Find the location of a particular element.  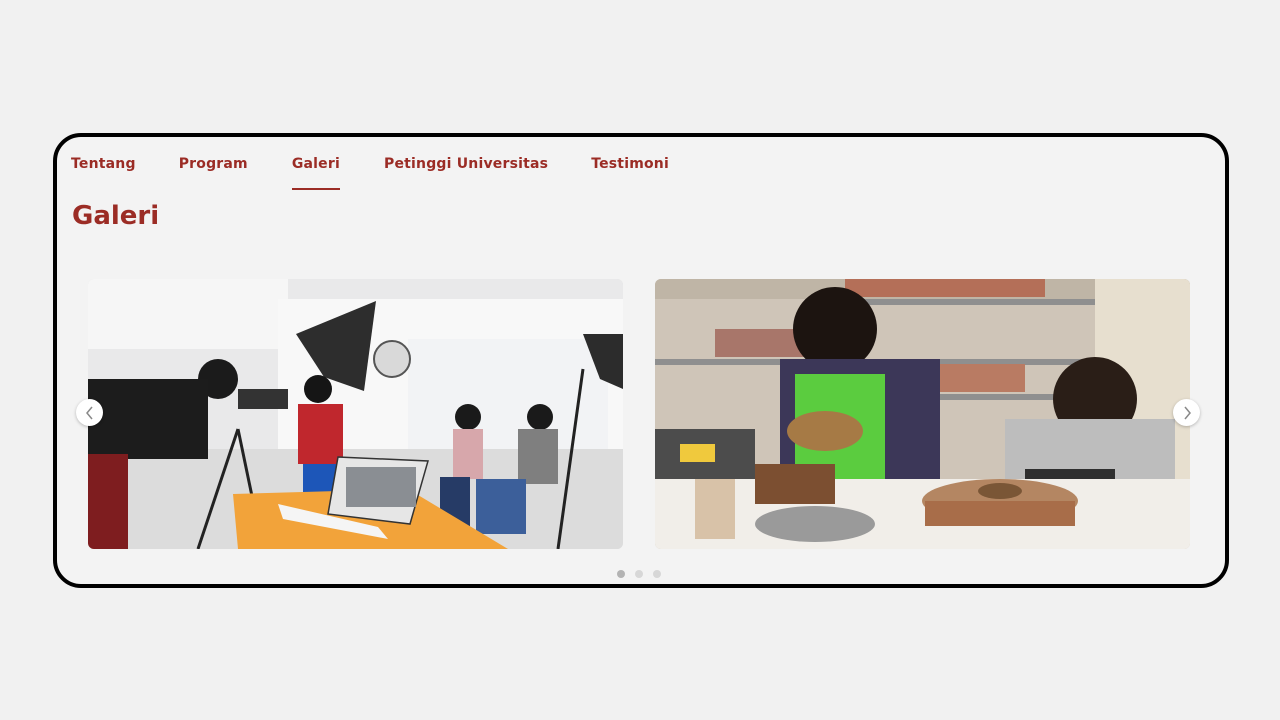

chevron-right-icon is located at coordinates (1187, 412).